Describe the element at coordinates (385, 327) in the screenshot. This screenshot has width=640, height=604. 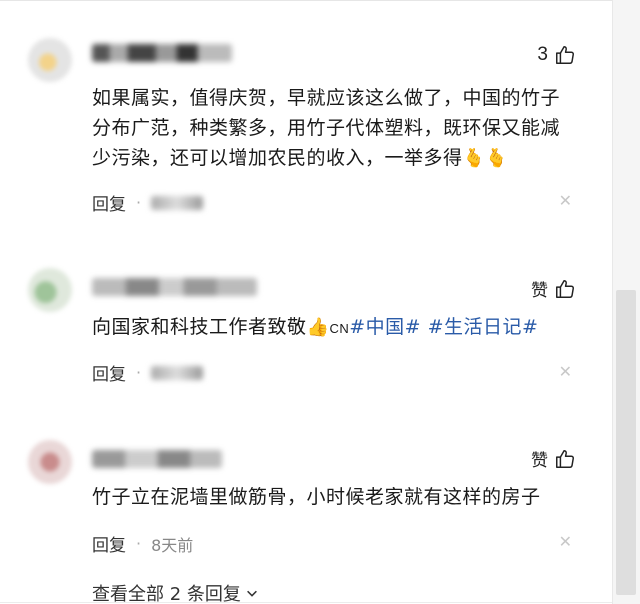
I see `hashtag-link: #中国#` at that location.